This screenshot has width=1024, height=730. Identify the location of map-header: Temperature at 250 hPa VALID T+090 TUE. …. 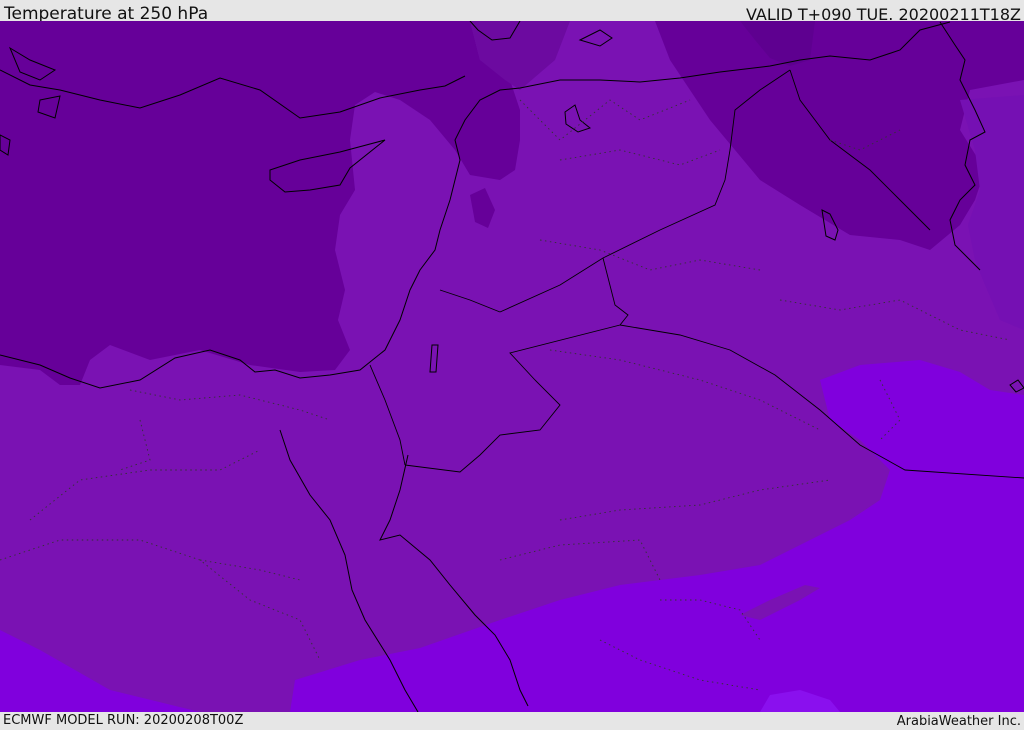
(512, 12).